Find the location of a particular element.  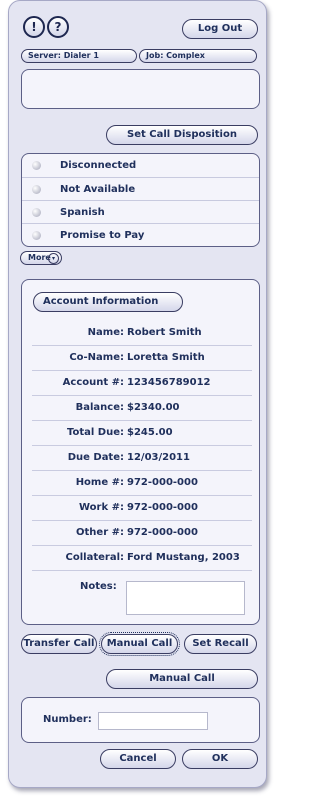

server-label: Server: Dialer 1 is located at coordinates (79, 56).